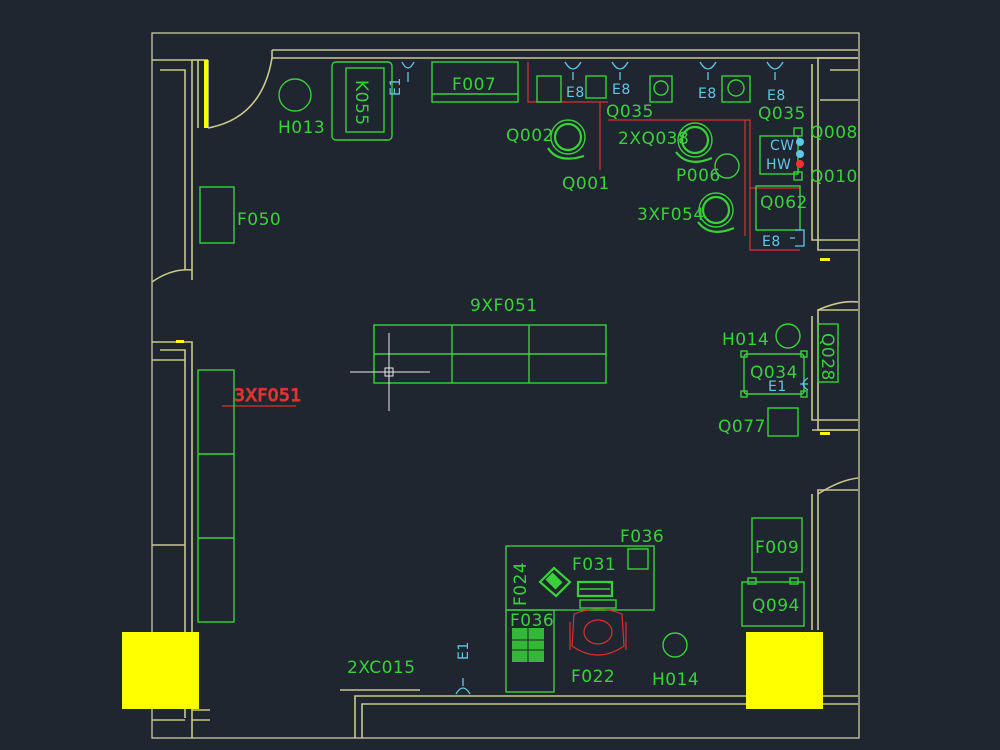  What do you see at coordinates (778, 165) in the screenshot?
I see `hw-label: HW` at bounding box center [778, 165].